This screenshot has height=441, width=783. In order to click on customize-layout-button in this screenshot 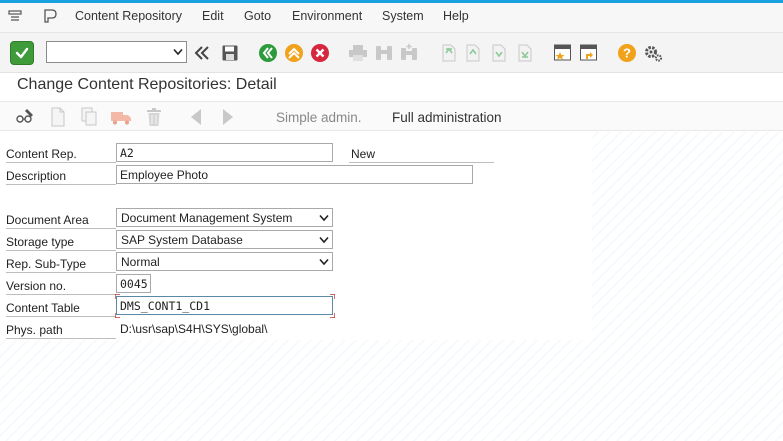, I will do `click(653, 53)`.